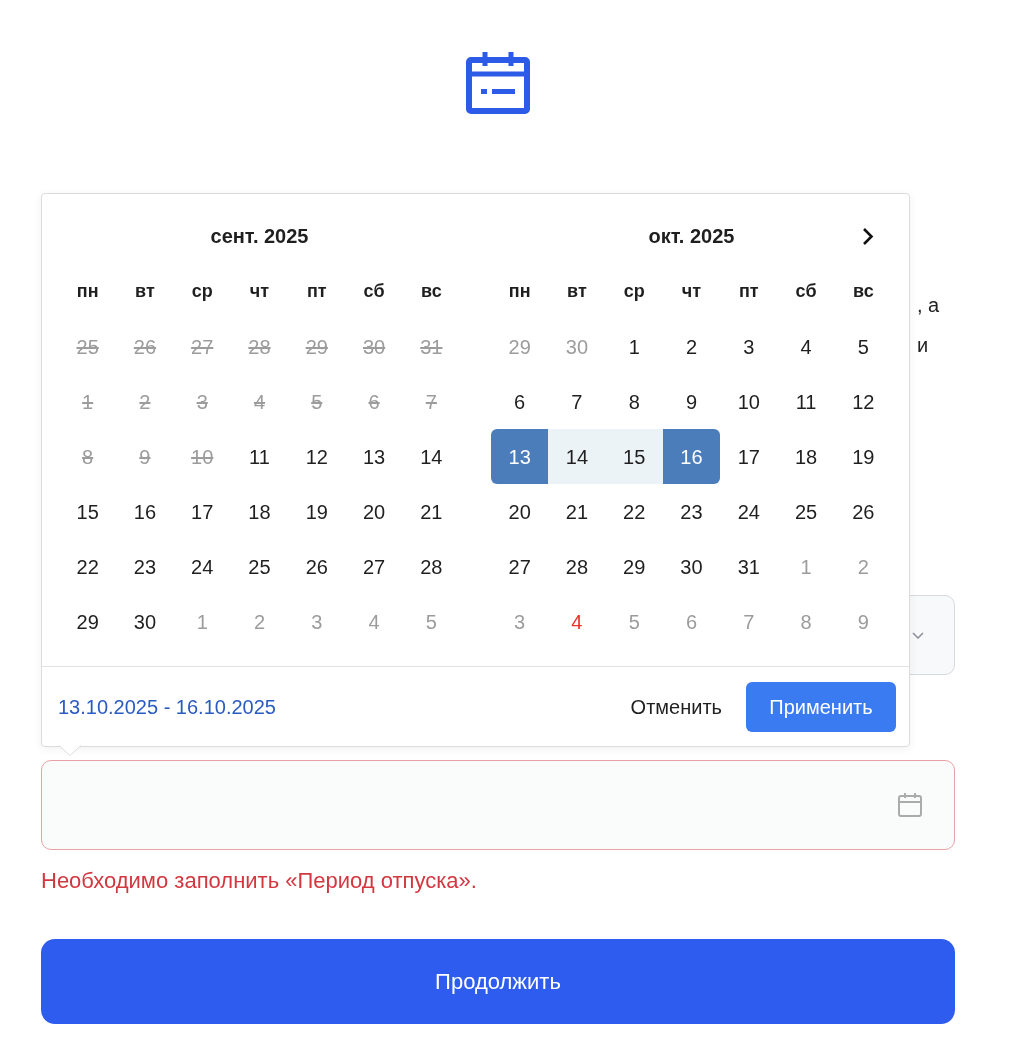  I want to click on selected-range-text: 13.10.2025 - 16.10.2025, so click(167, 707).